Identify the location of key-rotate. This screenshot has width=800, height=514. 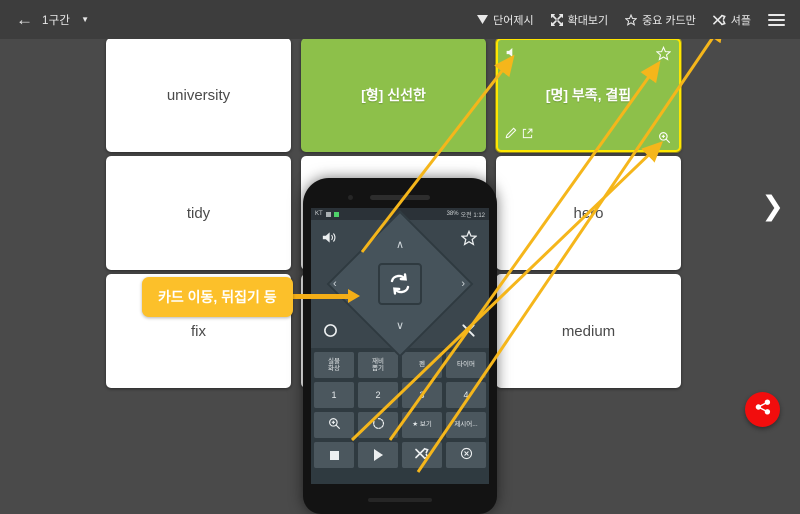
(378, 425).